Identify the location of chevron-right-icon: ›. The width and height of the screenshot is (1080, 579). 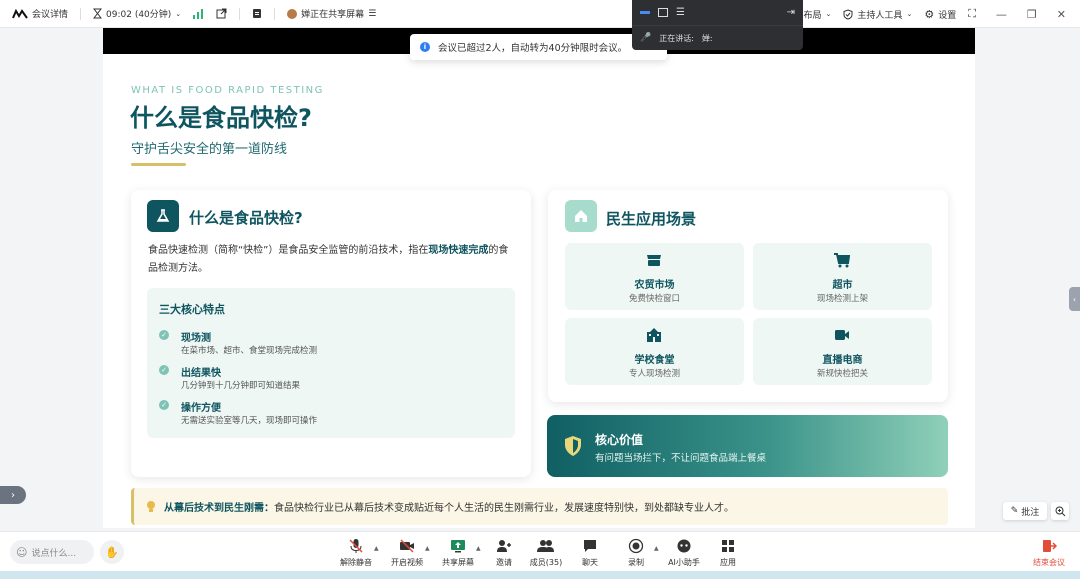
(13, 495).